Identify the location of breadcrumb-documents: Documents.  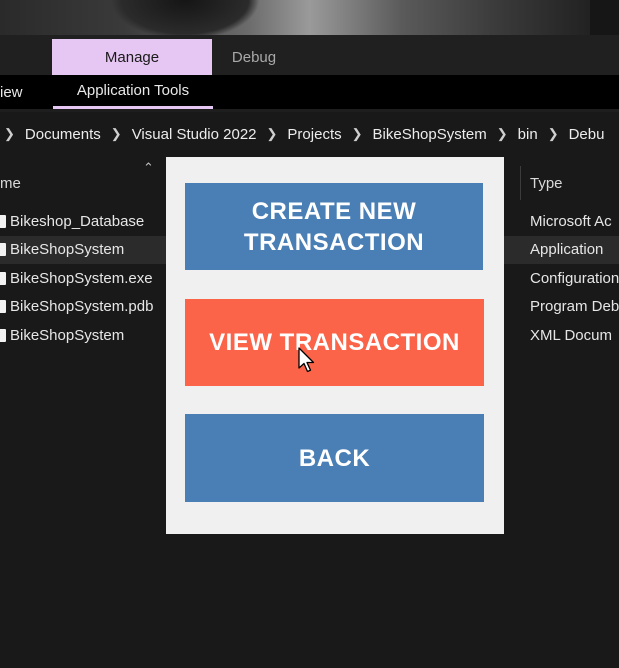
(63, 134).